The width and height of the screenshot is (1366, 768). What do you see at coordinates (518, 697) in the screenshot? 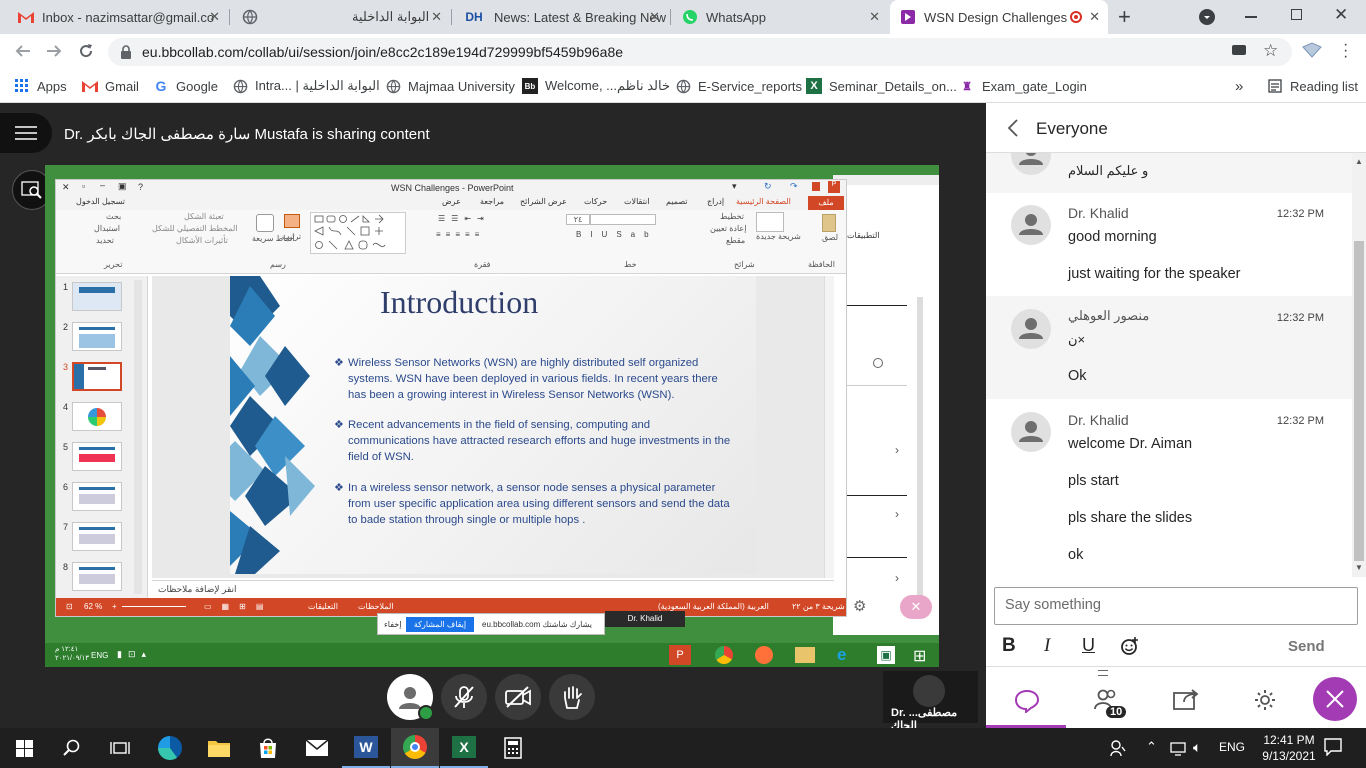
I see `camera-button` at bounding box center [518, 697].